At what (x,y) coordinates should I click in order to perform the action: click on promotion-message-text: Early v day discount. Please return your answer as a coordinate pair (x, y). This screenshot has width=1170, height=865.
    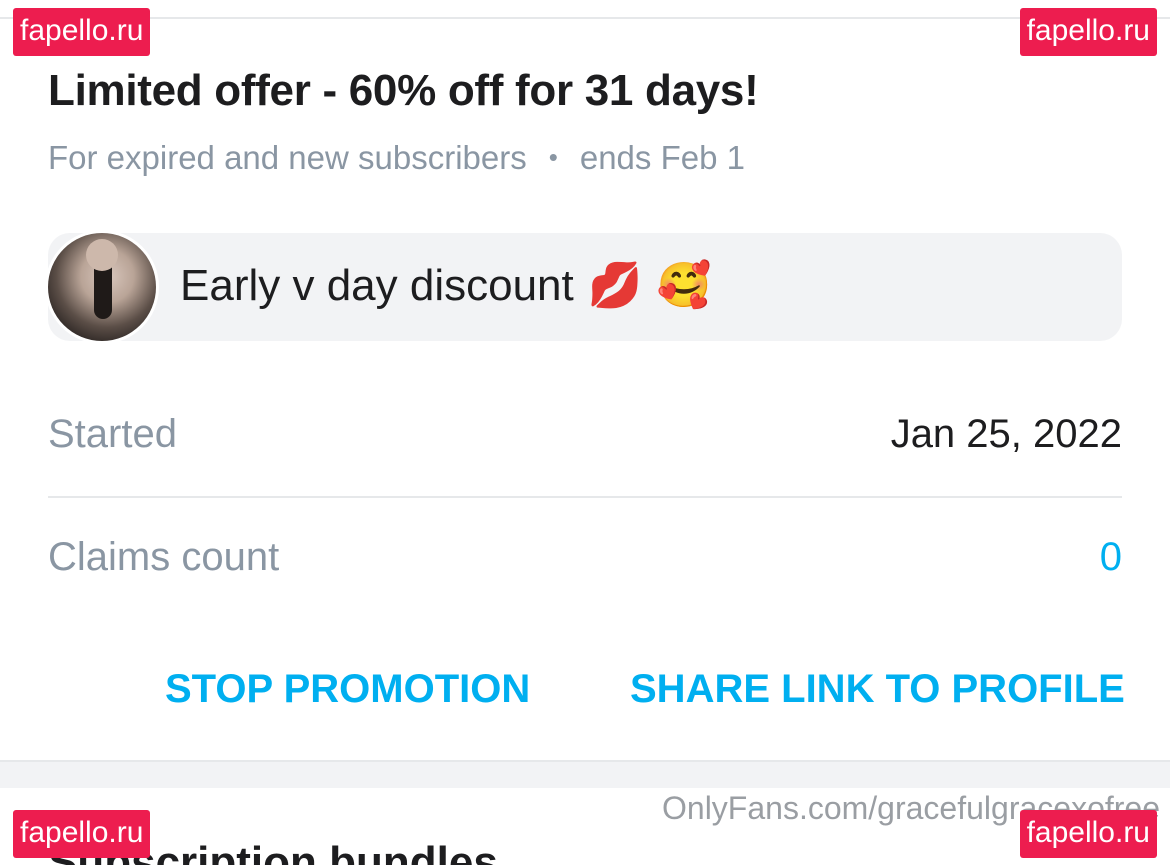
    Looking at the image, I should click on (377, 285).